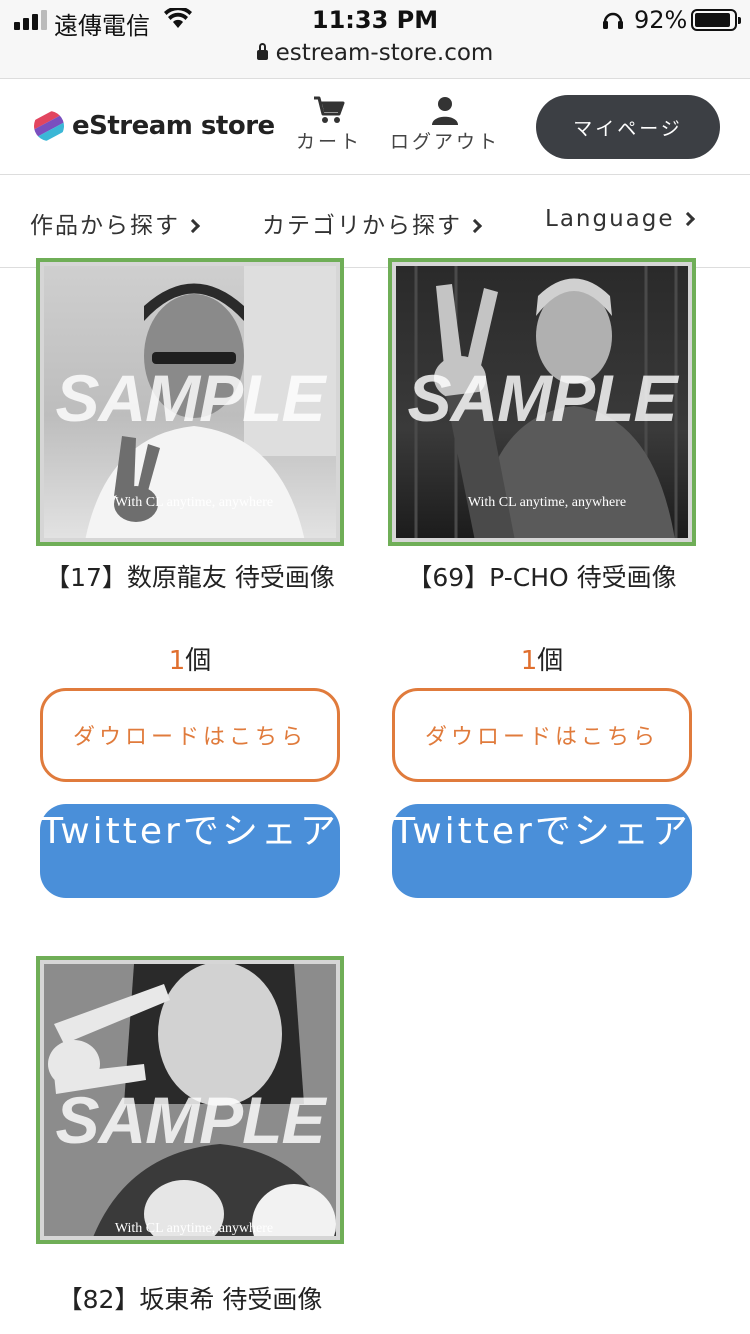 The height and width of the screenshot is (1334, 750). I want to click on nav-item-language: Language, so click(620, 219).